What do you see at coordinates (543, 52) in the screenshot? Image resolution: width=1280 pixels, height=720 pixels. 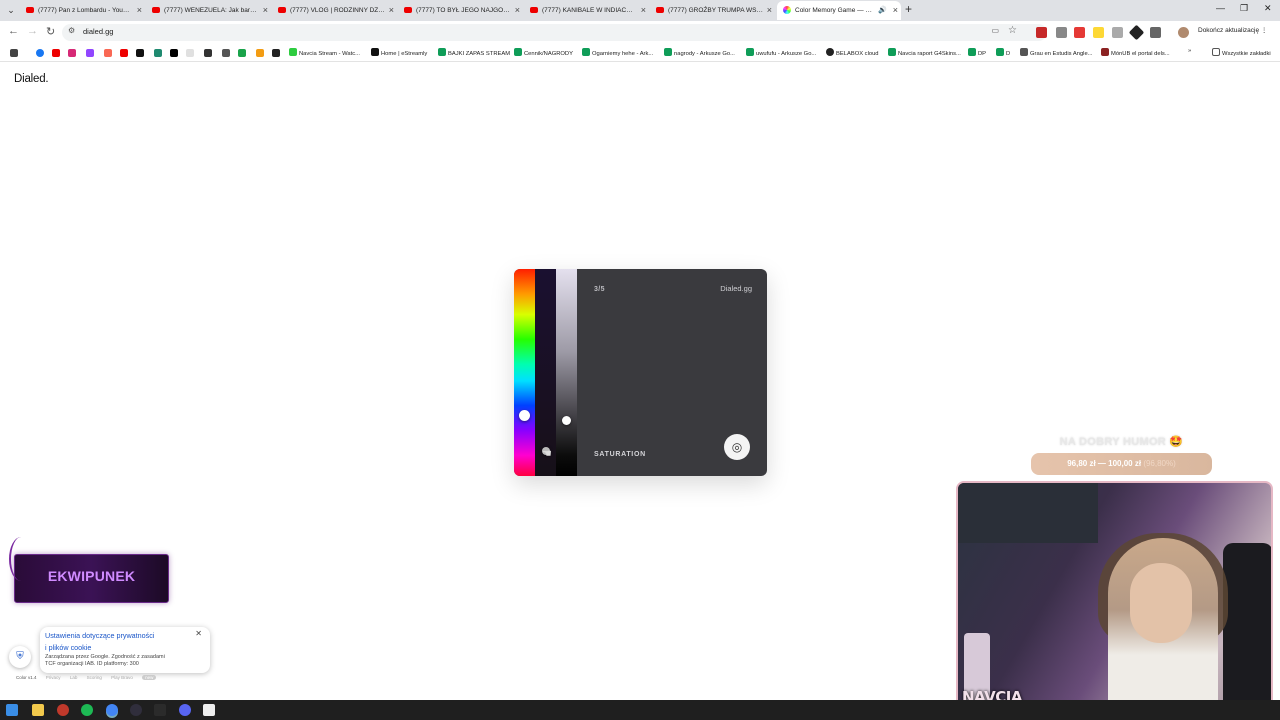 I see `bookmark-item: Cennik/NAGRODY` at bounding box center [543, 52].